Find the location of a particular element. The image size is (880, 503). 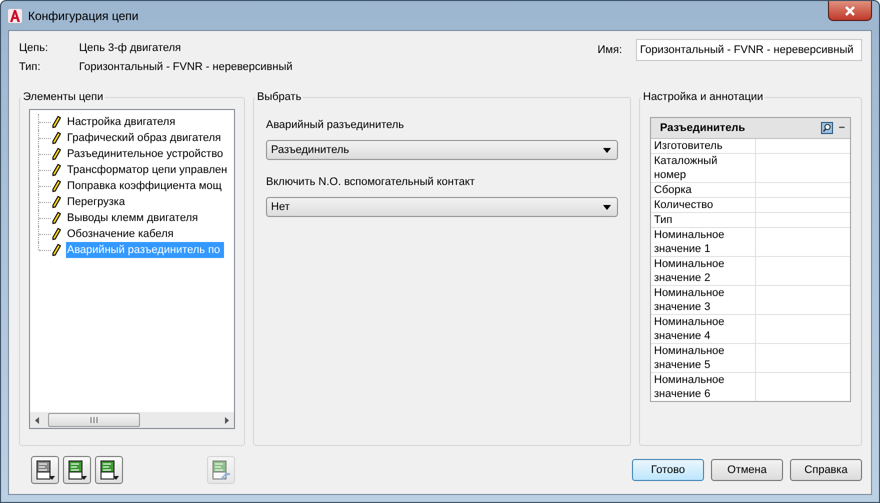

property-name: Номинальное значение 3 is located at coordinates (703, 300).